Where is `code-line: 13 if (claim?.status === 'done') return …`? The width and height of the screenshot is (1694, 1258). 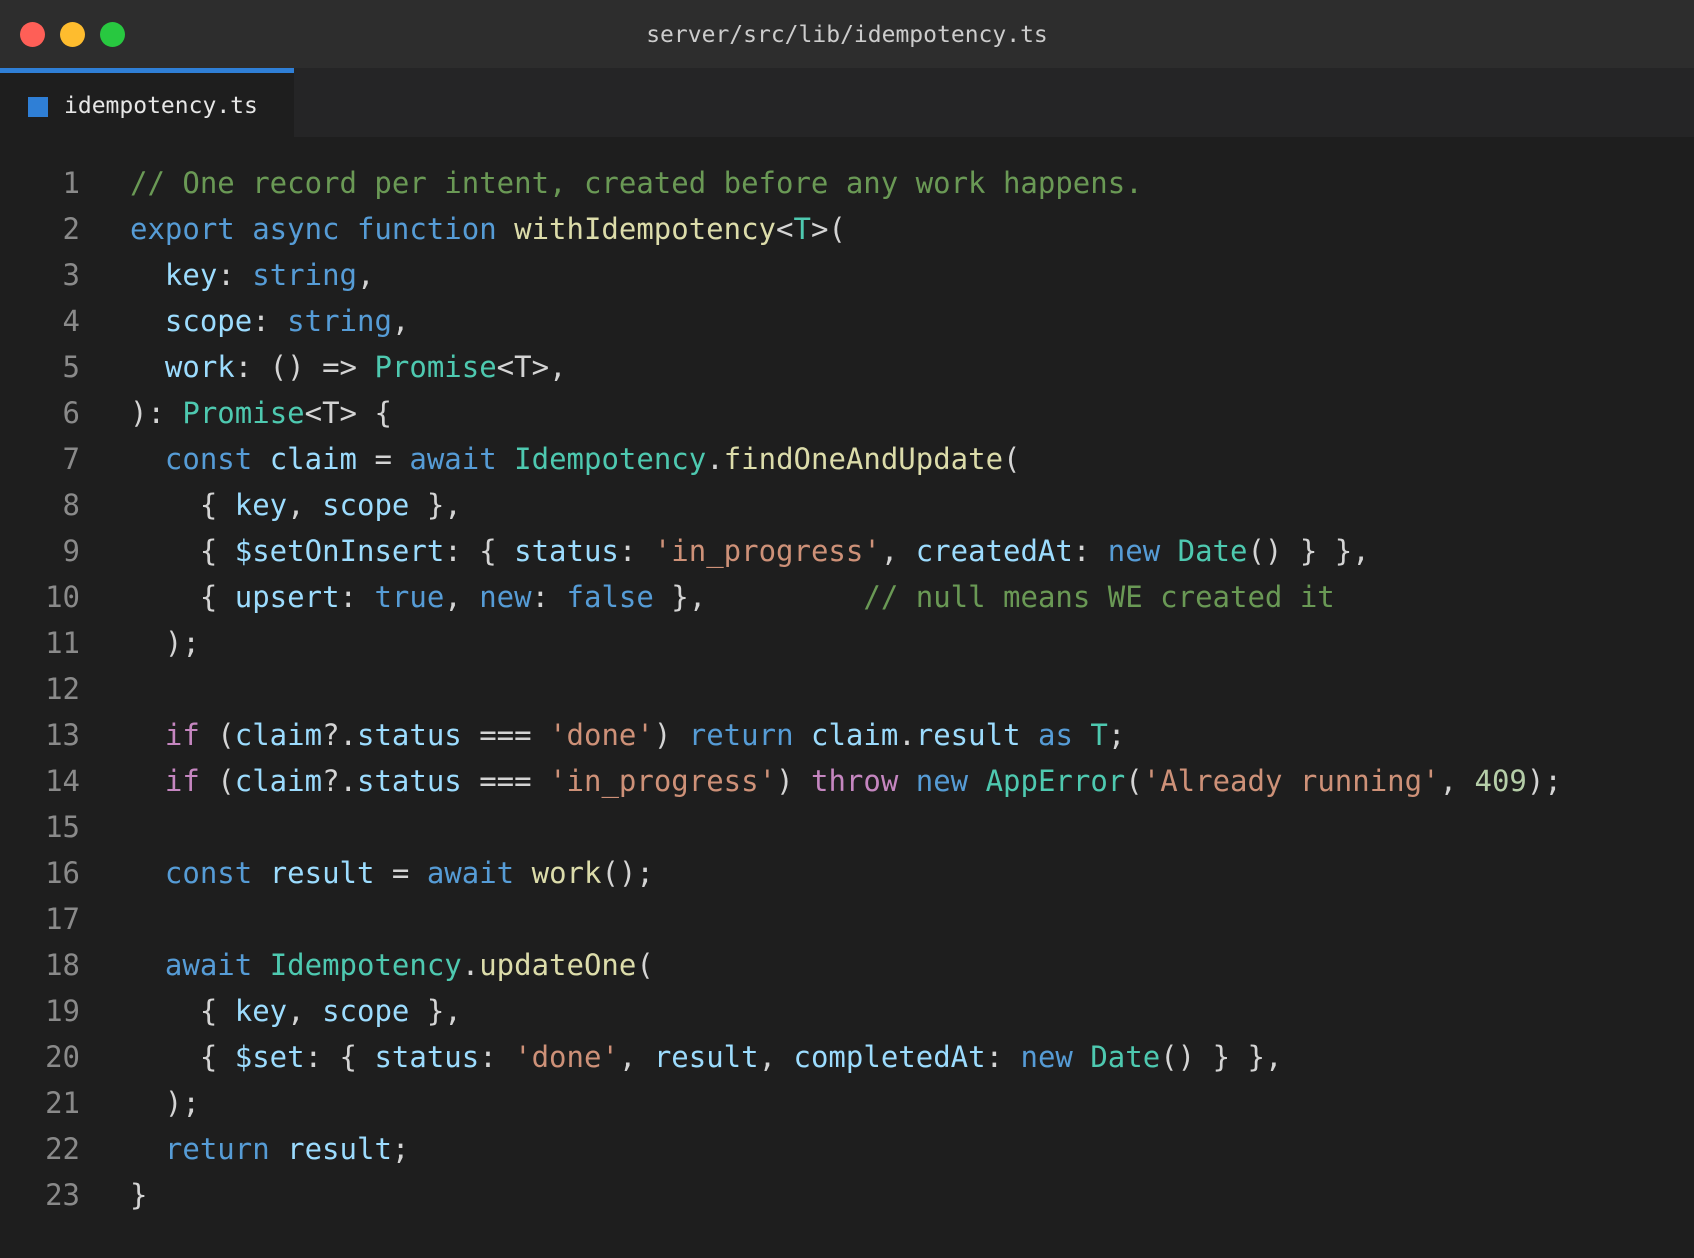
code-line: 13 if (claim?.status === 'done') return … is located at coordinates (847, 735).